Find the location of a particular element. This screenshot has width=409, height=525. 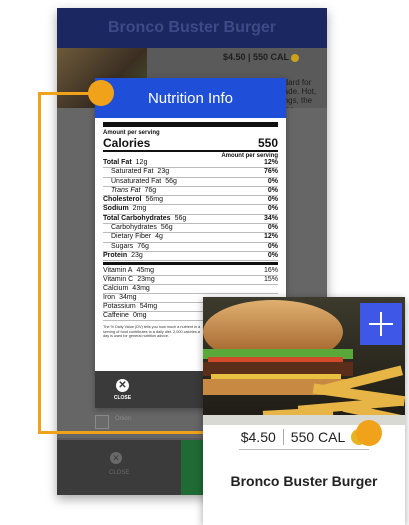

nutrient-left: Total Fat 12g is located at coordinates (125, 163).